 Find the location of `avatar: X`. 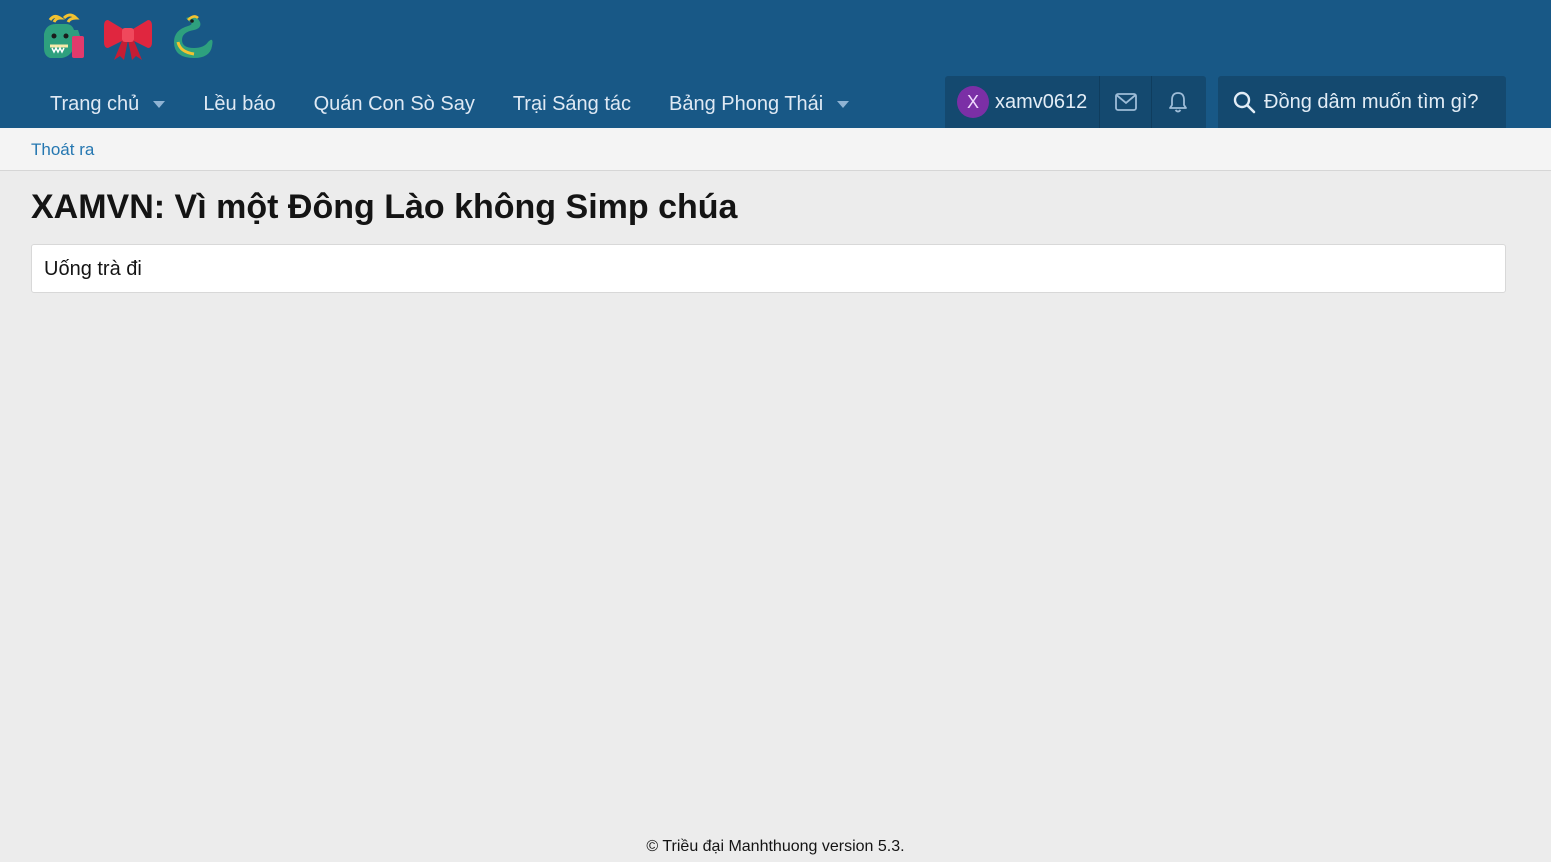

avatar: X is located at coordinates (973, 102).